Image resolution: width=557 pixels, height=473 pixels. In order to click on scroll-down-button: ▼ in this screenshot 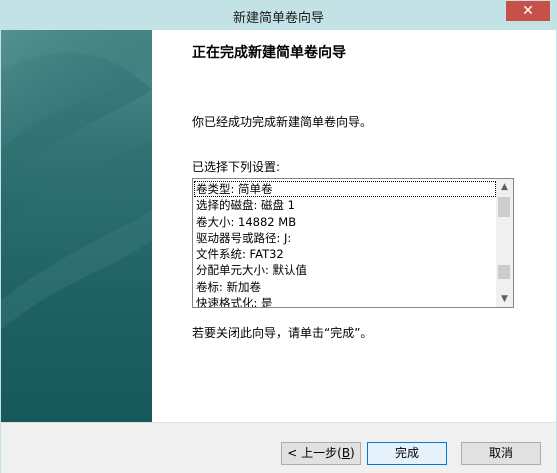, I will do `click(504, 299)`.